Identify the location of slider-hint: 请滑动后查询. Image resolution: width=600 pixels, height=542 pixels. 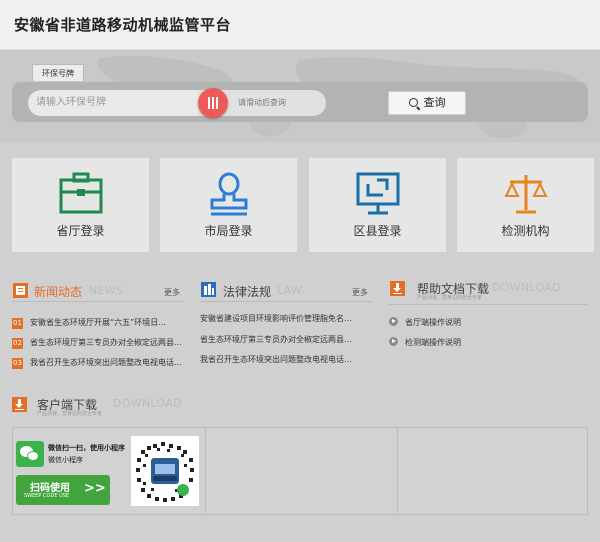
(262, 102).